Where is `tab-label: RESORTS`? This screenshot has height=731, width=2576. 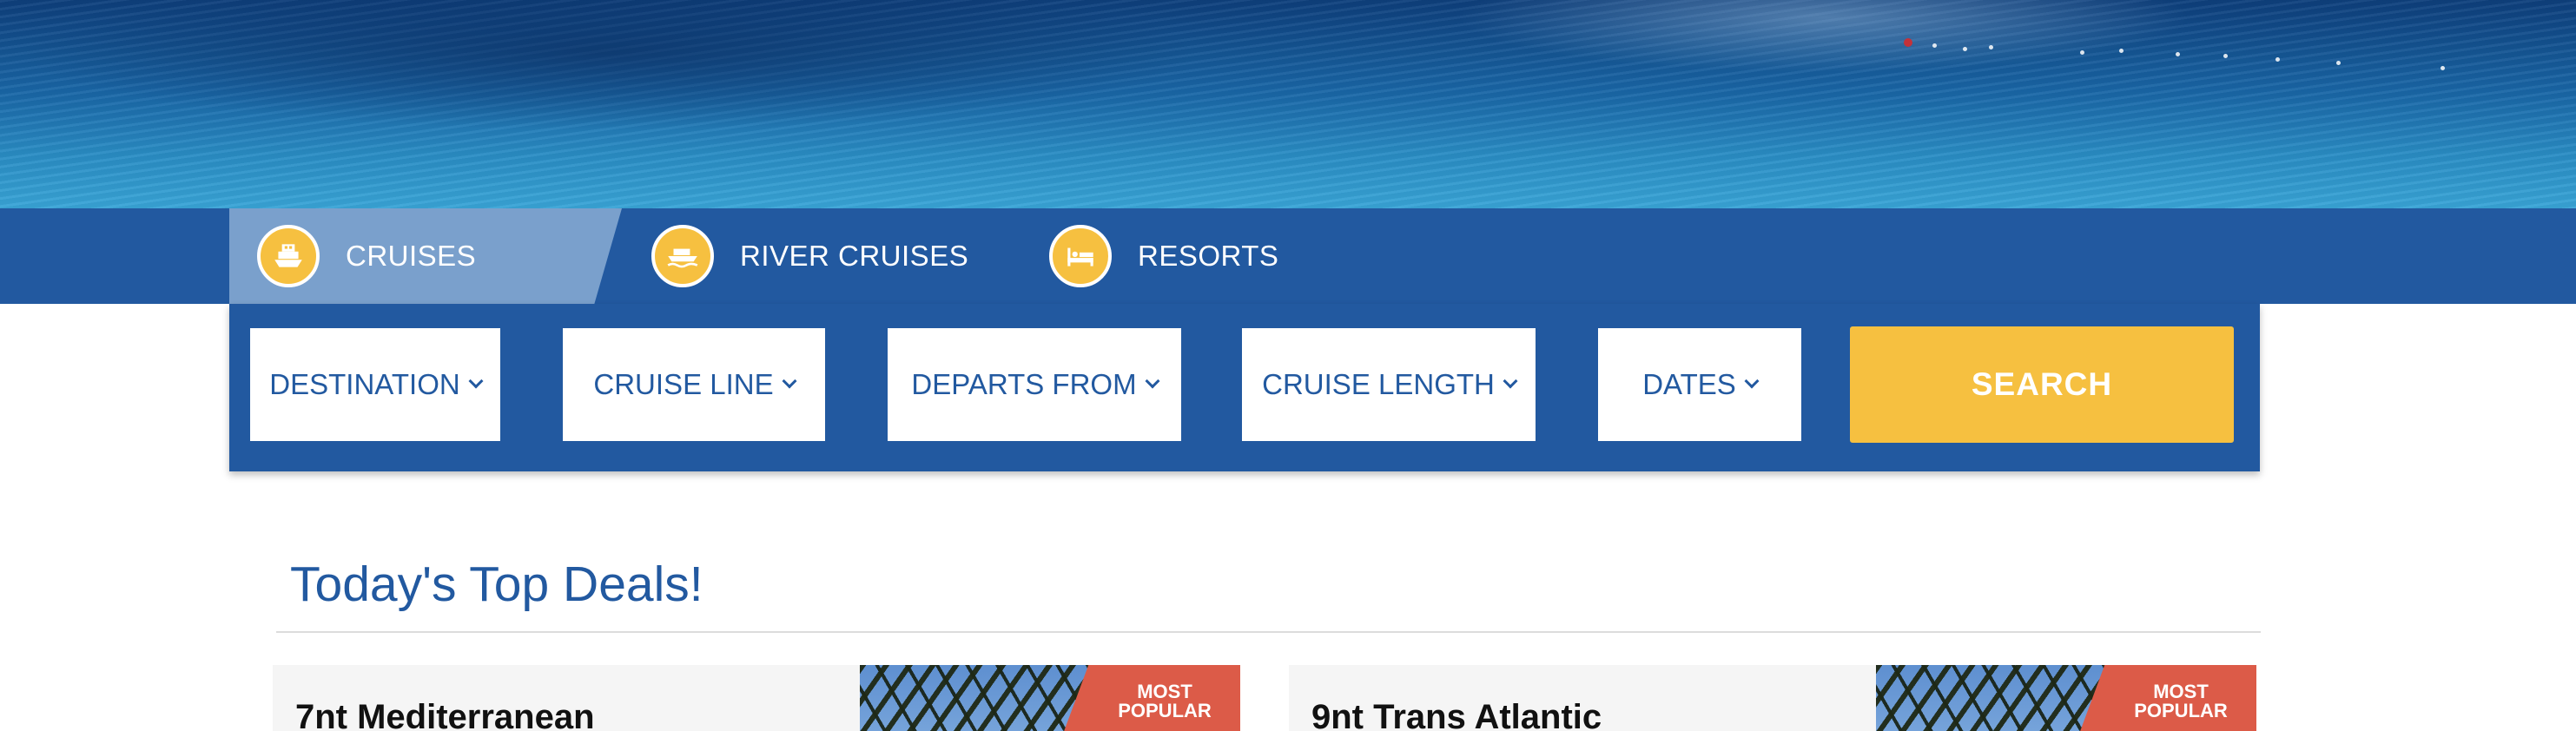 tab-label: RESORTS is located at coordinates (1209, 256).